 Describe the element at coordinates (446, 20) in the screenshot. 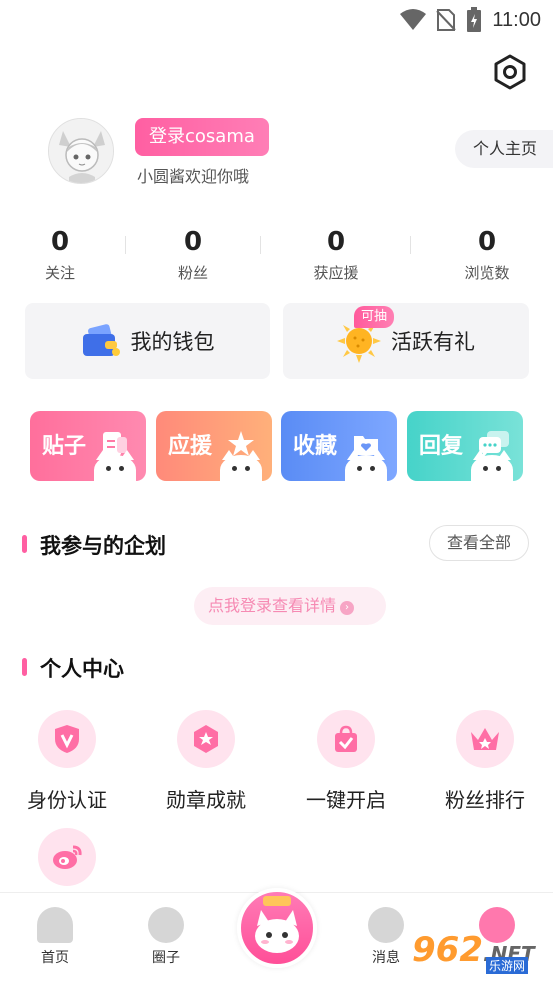

I see `no-sim-icon` at that location.